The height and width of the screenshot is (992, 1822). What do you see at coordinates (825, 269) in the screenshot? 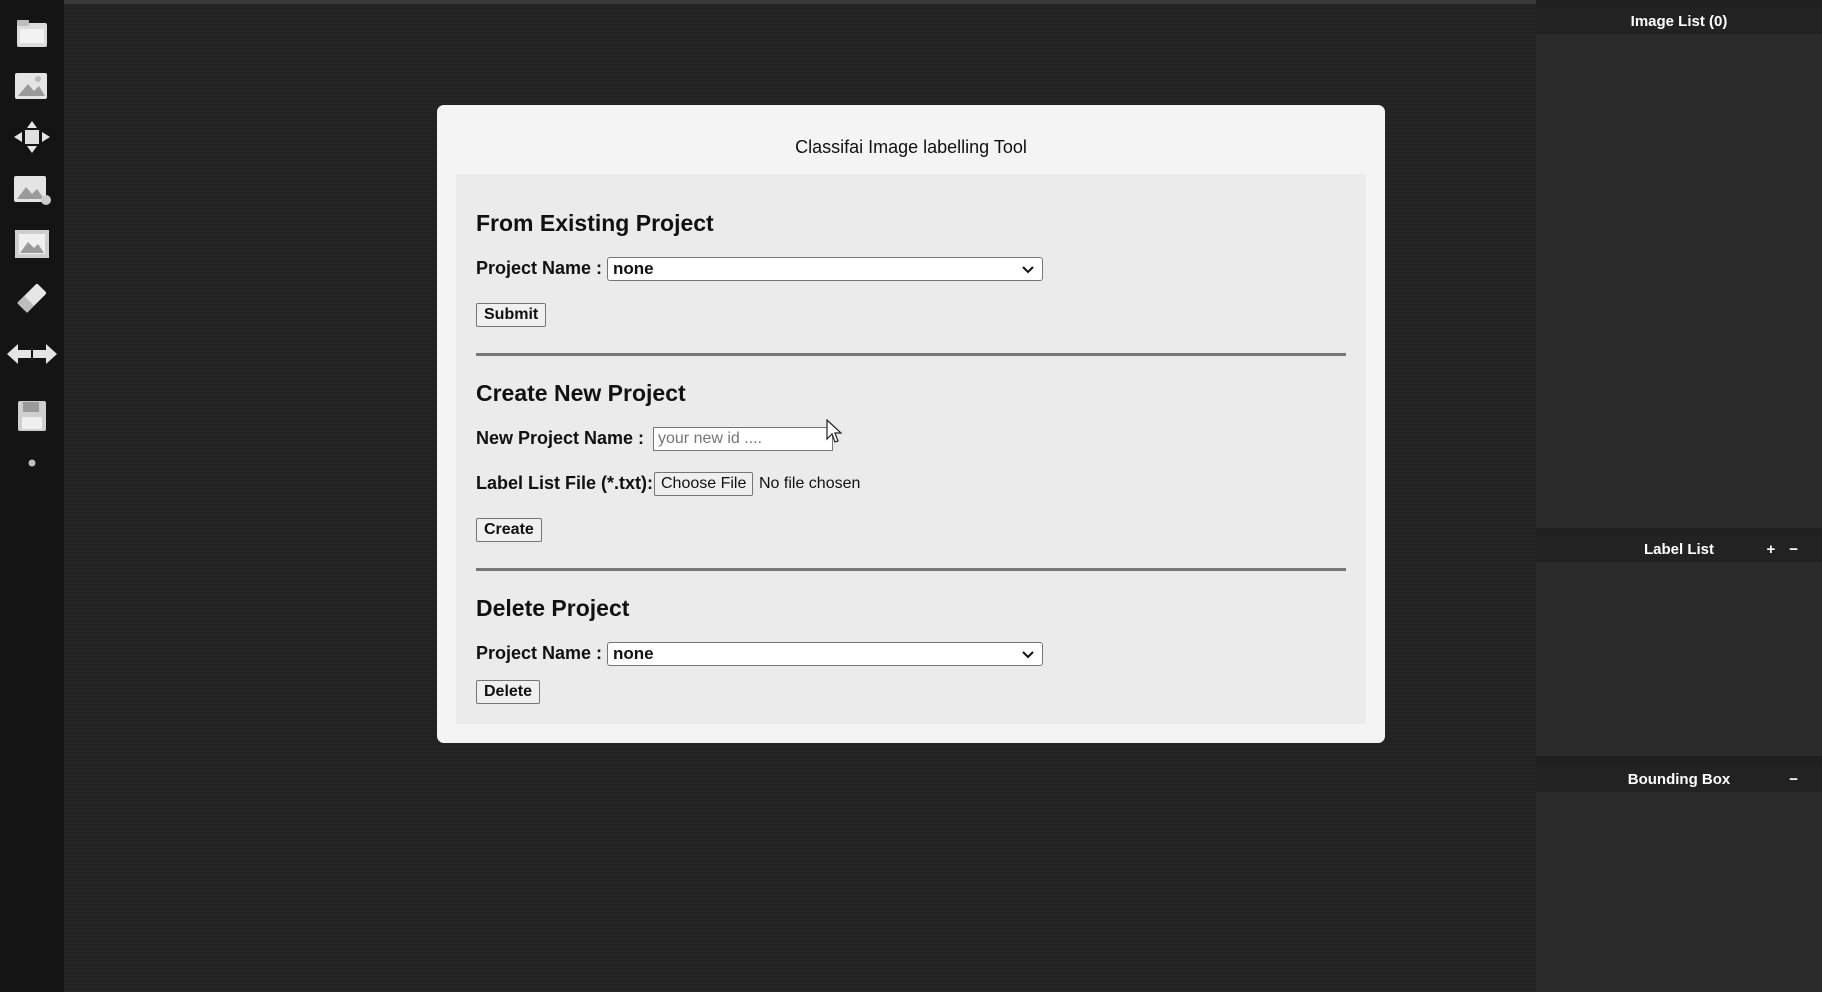
I see `existing-project-select: none` at bounding box center [825, 269].